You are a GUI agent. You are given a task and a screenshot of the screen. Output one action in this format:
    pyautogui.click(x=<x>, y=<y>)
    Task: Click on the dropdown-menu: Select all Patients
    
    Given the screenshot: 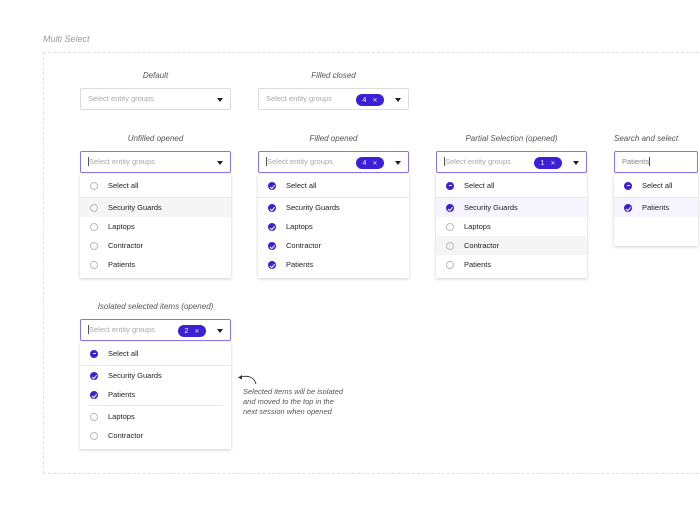 What is the action you would take?
    pyautogui.click(x=656, y=210)
    